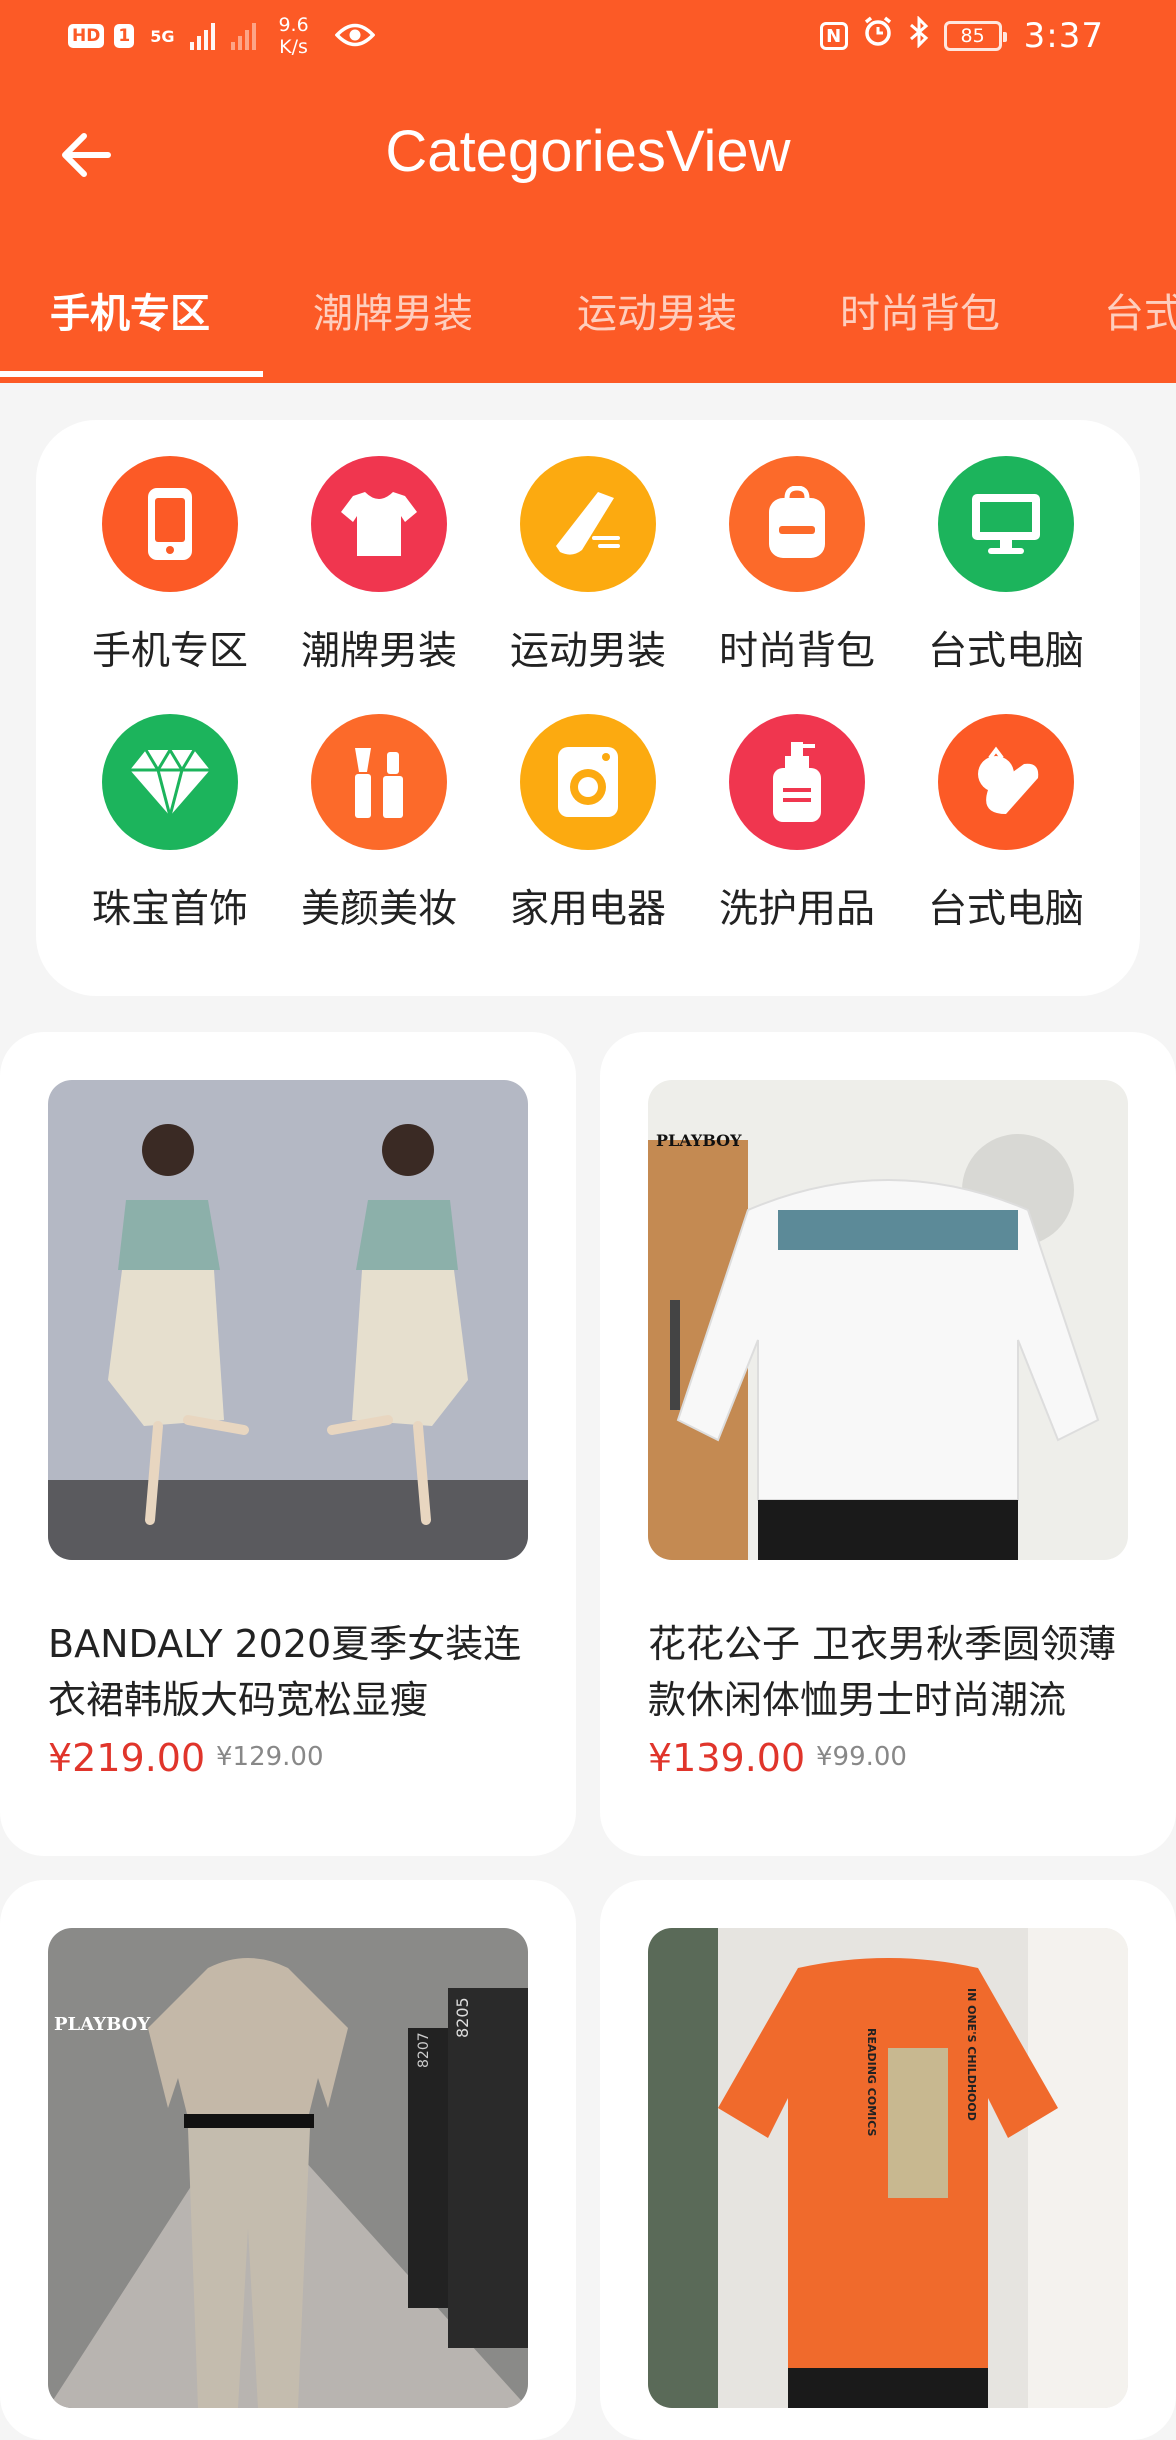 The height and width of the screenshot is (2440, 1176). What do you see at coordinates (169, 651) in the screenshot?
I see `category-label: 手机专区` at bounding box center [169, 651].